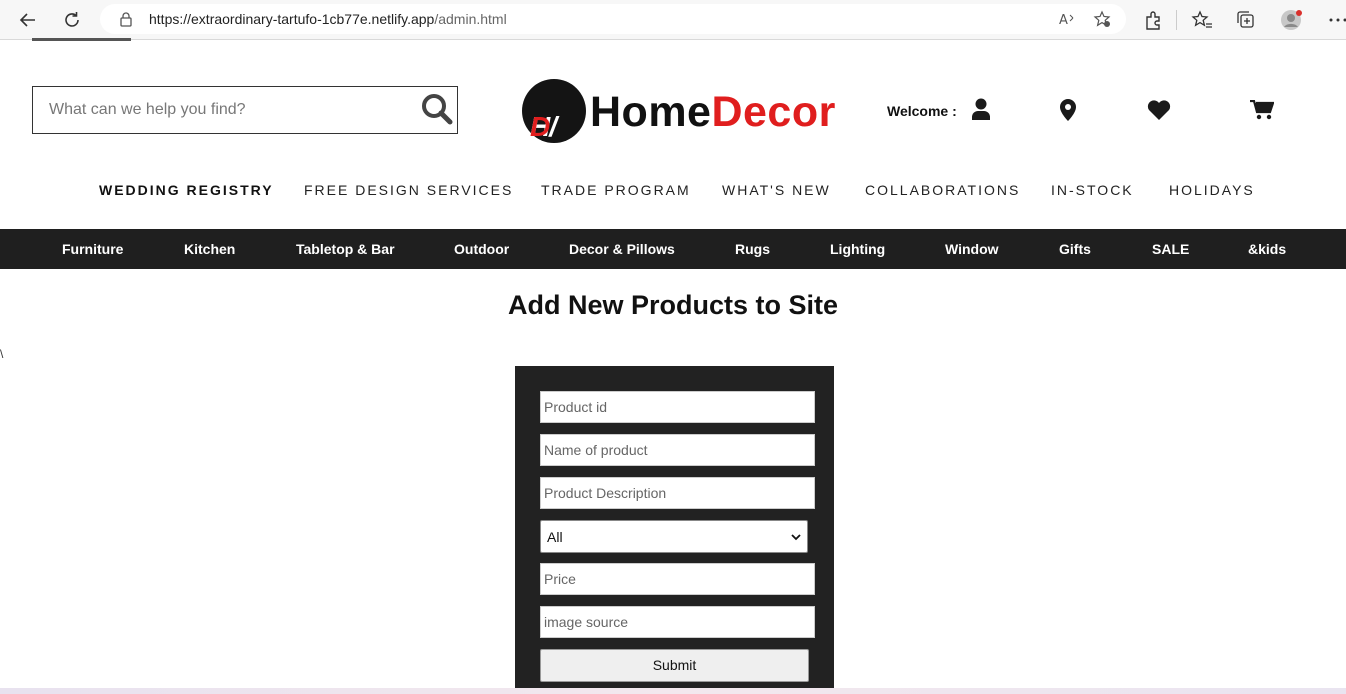 The image size is (1346, 694). Describe the element at coordinates (981, 109) in the screenshot. I see `user-icon` at that location.